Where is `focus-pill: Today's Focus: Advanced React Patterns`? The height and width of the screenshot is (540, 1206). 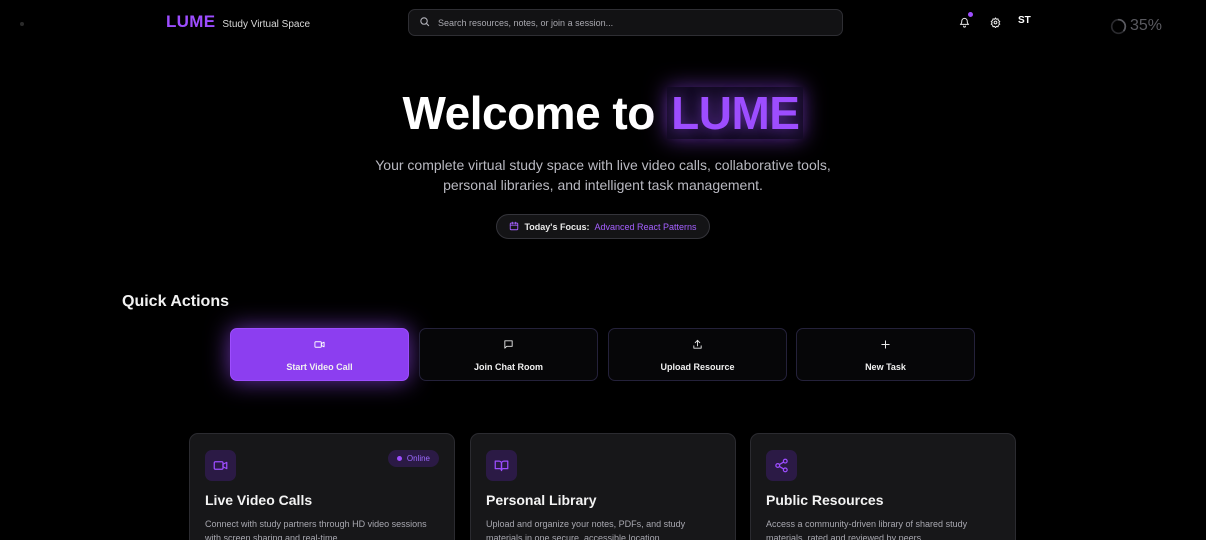
focus-pill: Today's Focus: Advanced React Patterns is located at coordinates (603, 226).